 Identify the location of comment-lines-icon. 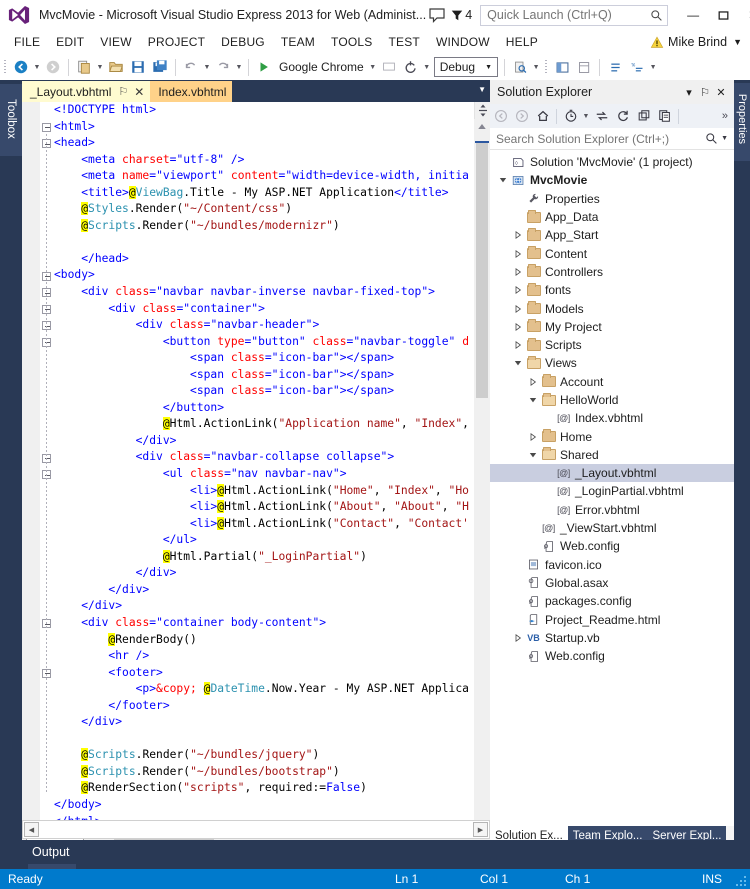
(615, 67).